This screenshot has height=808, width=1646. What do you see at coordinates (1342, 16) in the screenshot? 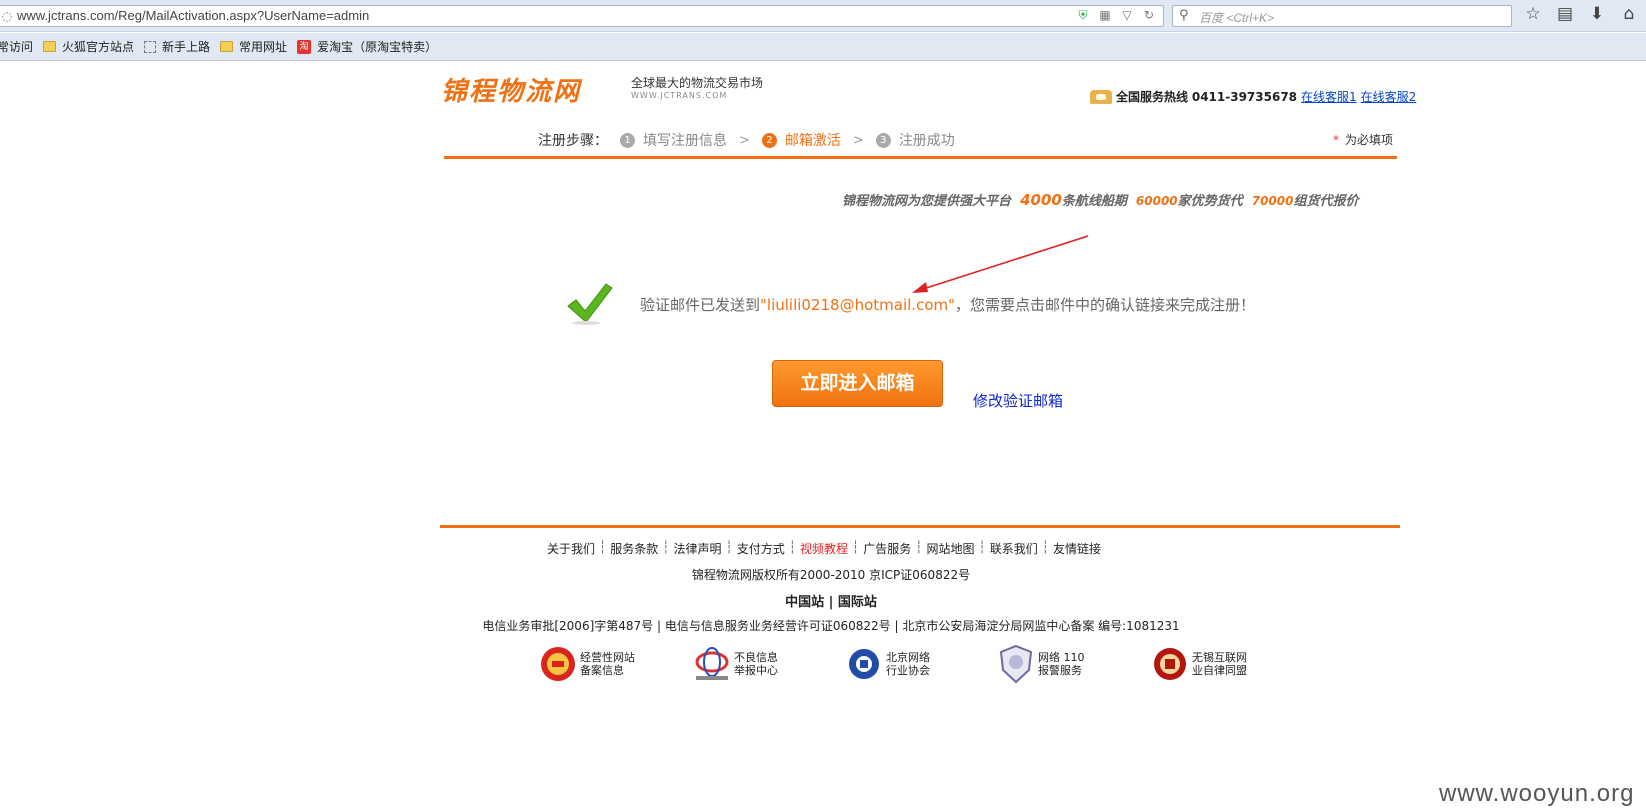
I see `search-bar: ⚲ 百度 <Ctrl+K>` at bounding box center [1342, 16].